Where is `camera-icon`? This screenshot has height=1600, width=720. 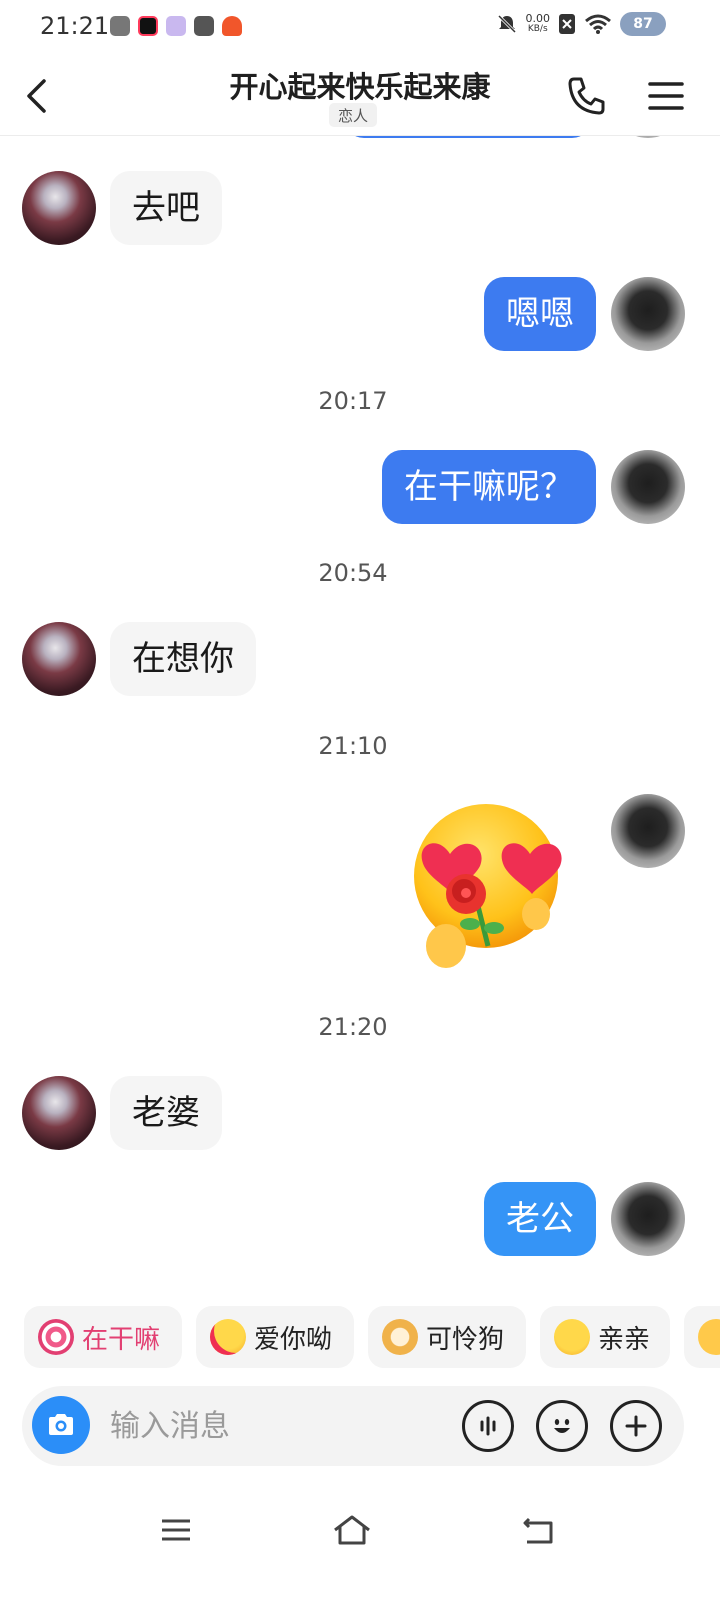 camera-icon is located at coordinates (61, 1424).